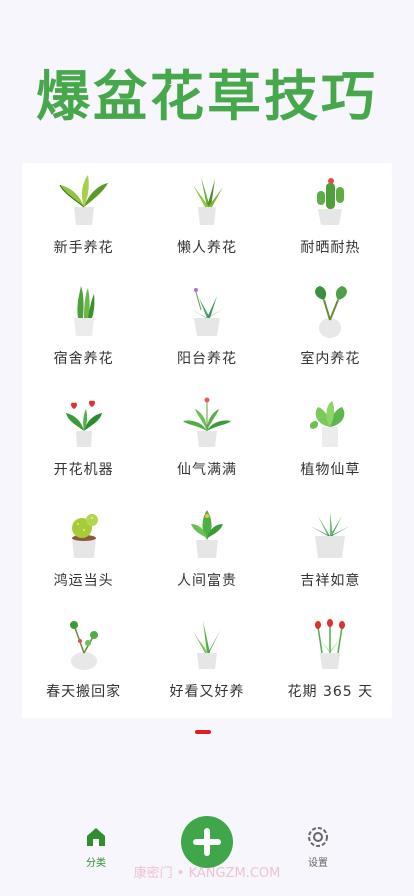  Describe the element at coordinates (206, 248) in the screenshot. I see `category-label: 懒人养花` at that location.